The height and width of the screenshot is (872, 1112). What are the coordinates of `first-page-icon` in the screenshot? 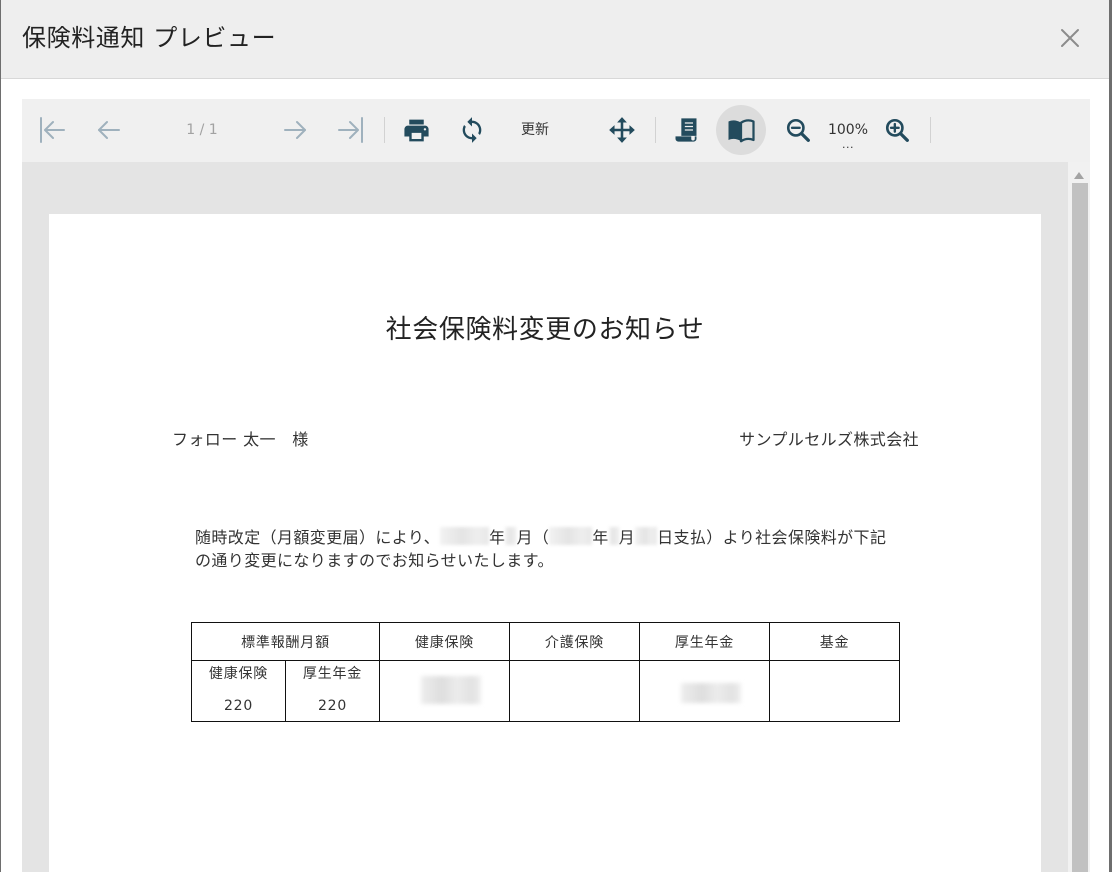 It's located at (52, 130).